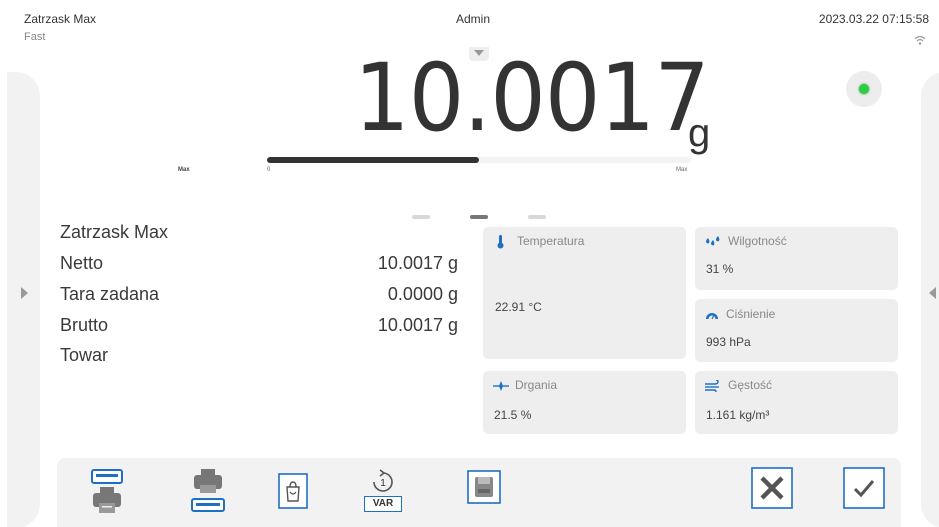  I want to click on save-button, so click(484, 489).